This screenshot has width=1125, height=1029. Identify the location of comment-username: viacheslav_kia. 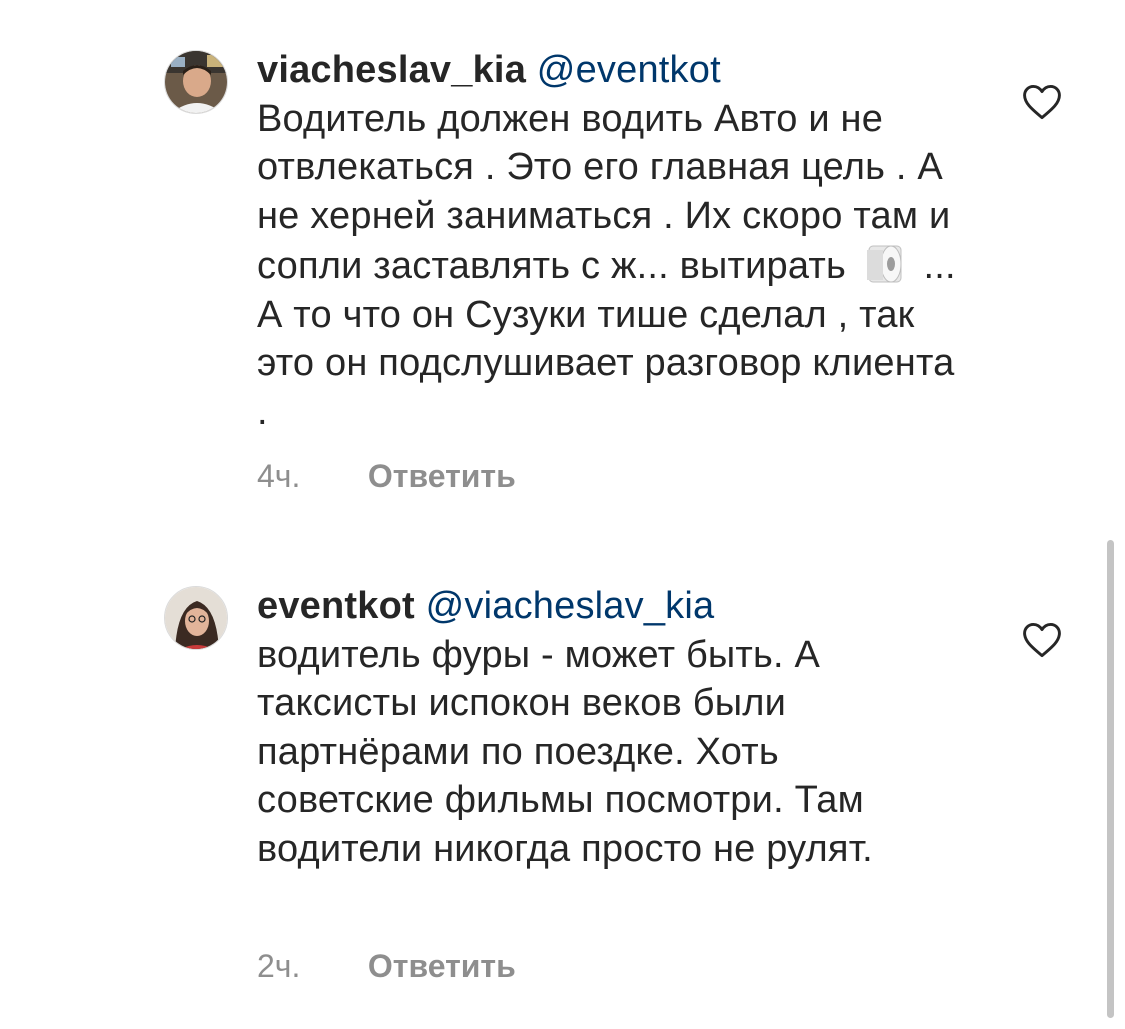
(391, 70).